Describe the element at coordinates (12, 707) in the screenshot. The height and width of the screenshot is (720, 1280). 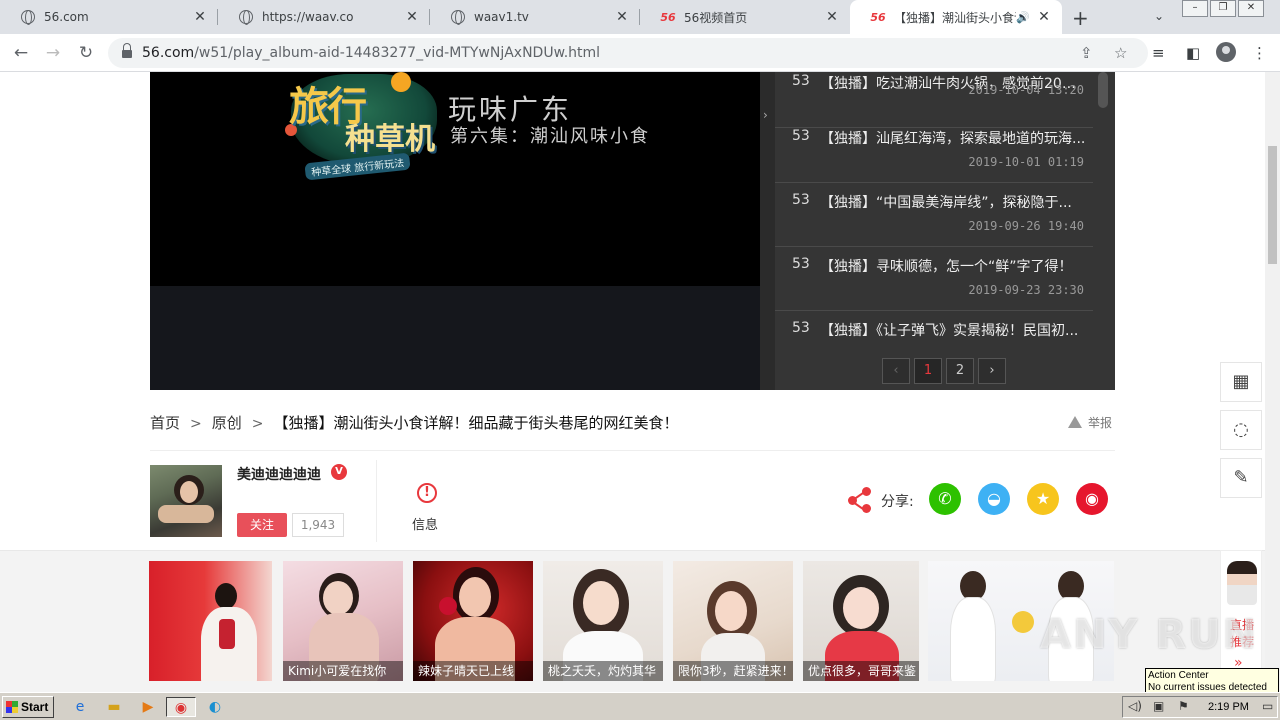
I see `windows-logo-icon` at that location.